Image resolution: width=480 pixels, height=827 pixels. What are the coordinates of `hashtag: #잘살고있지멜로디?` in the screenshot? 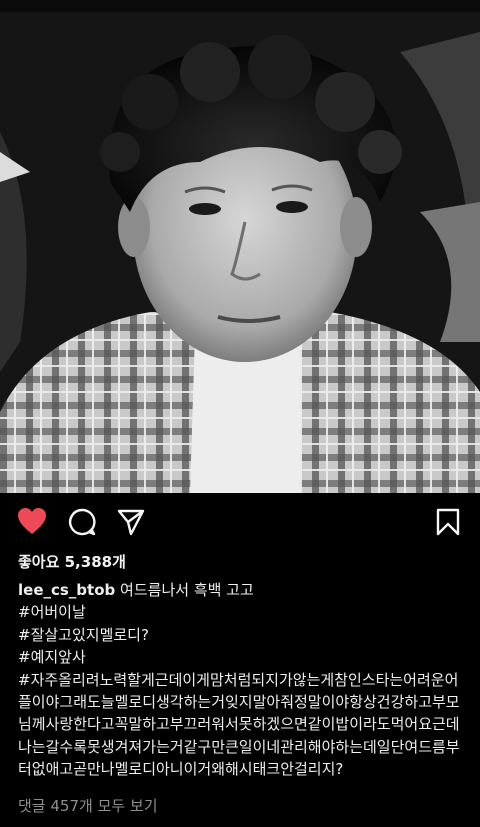 It's located at (241, 635).